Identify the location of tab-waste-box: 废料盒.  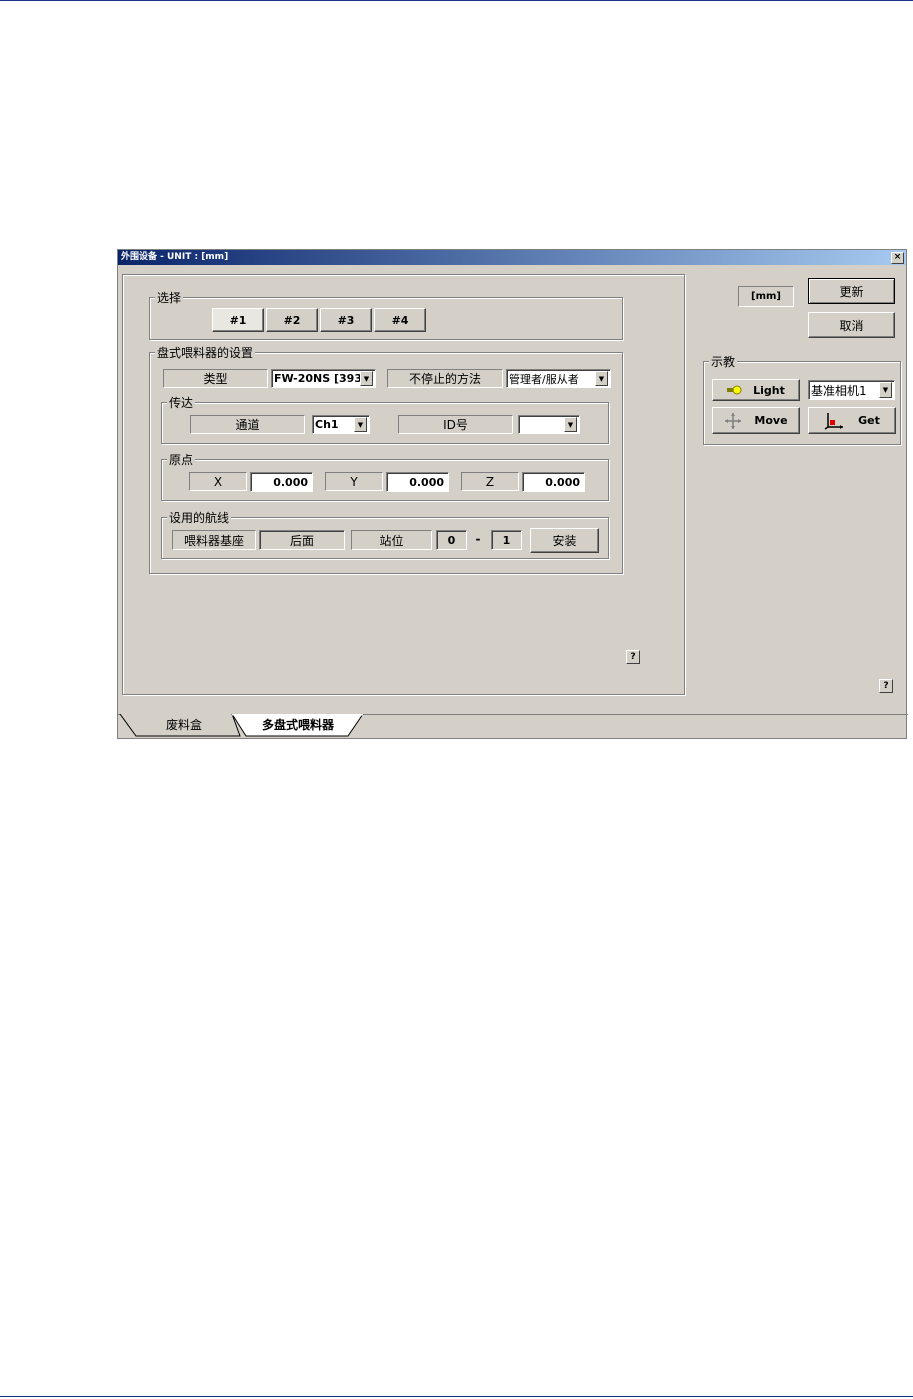
(184, 724).